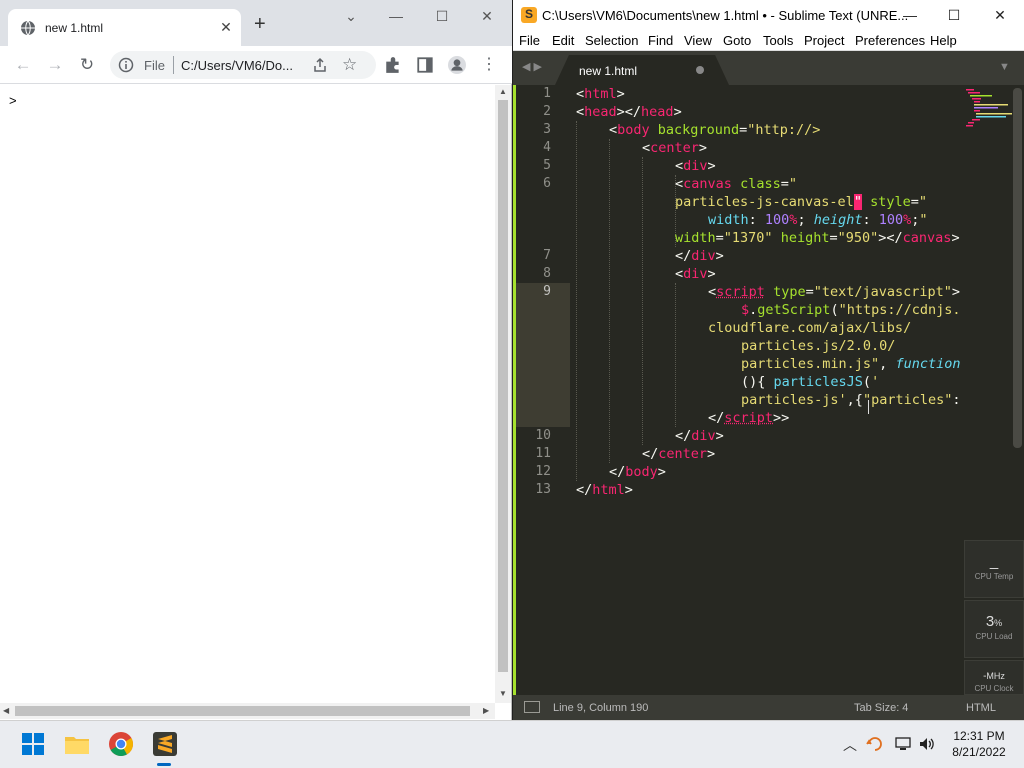  Describe the element at coordinates (1017, 268) in the screenshot. I see `editor-scrollbar` at that location.